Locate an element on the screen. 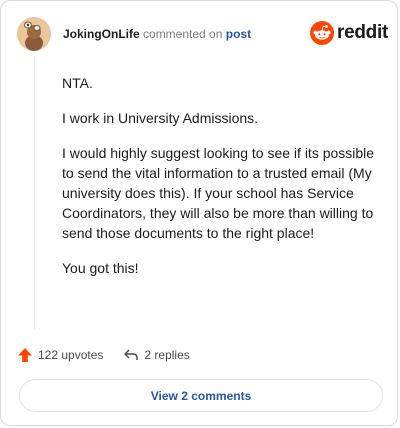 The height and width of the screenshot is (428, 400). comment-header: JokingOnLife commented on post is located at coordinates (157, 34).